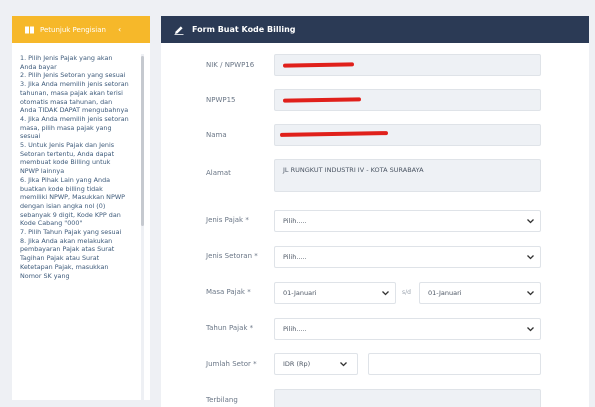  I want to click on jumlah-setor-label: Jumlah Setor *, so click(231, 364).